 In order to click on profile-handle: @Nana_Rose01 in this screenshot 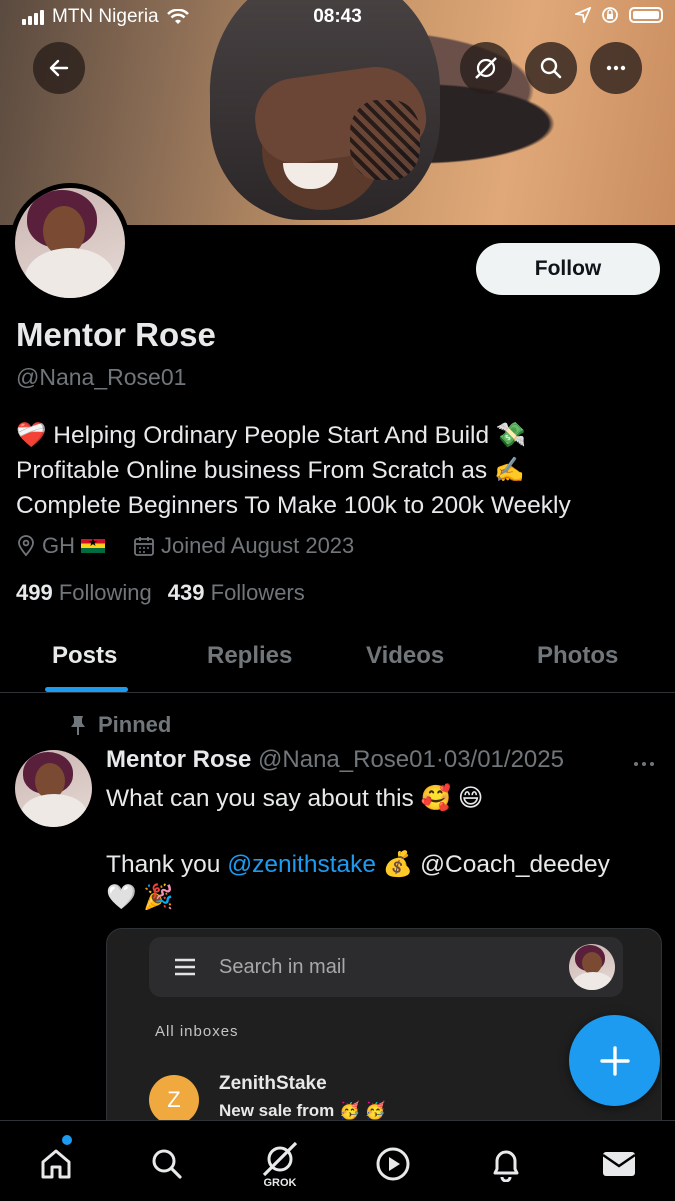, I will do `click(101, 377)`.